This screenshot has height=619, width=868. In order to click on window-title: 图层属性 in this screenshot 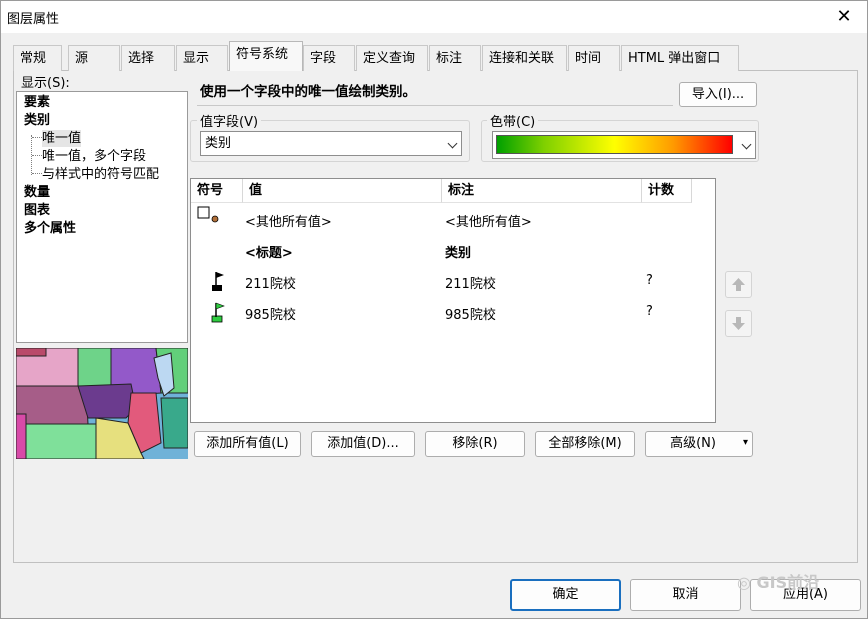, I will do `click(33, 19)`.